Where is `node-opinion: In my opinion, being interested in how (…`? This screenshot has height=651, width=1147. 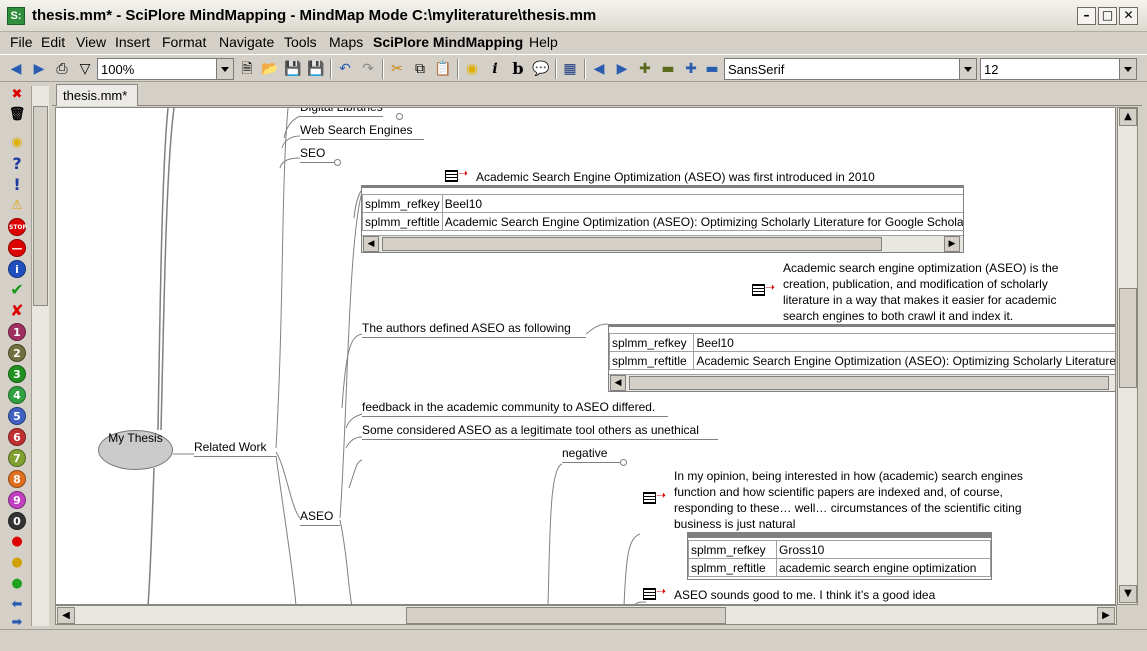
node-opinion: In my opinion, being interested in how (… is located at coordinates (848, 500).